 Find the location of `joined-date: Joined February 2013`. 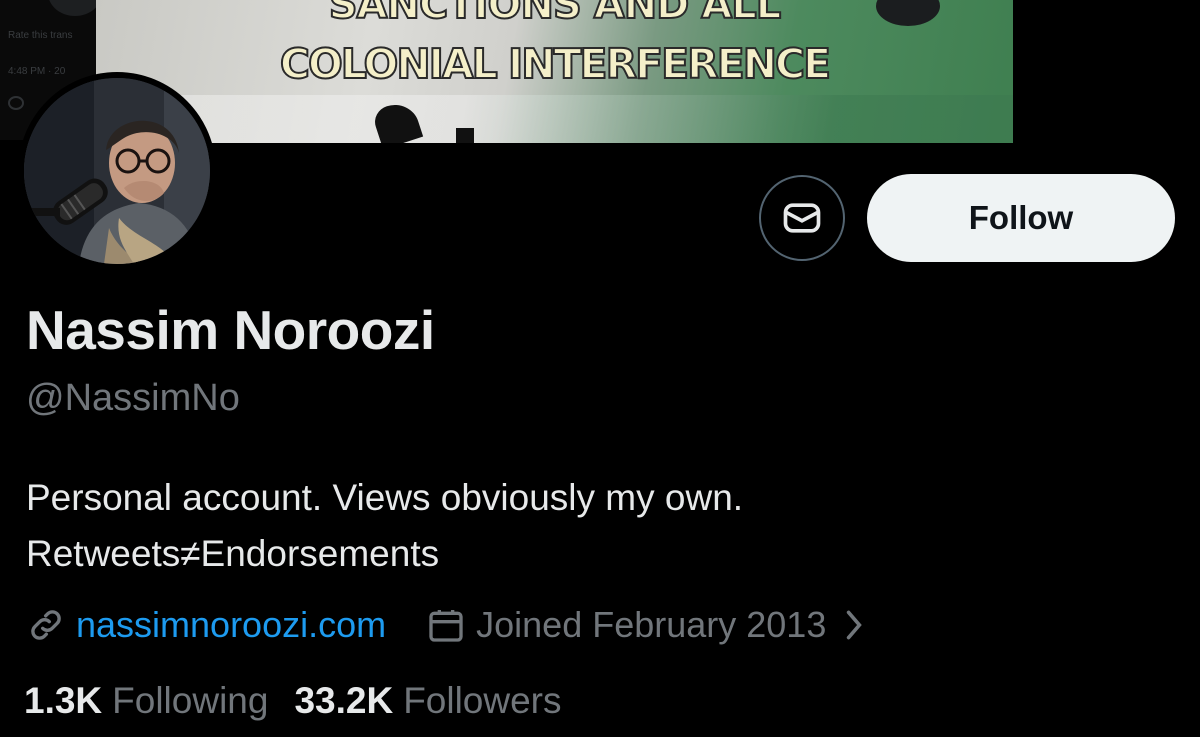

joined-date: Joined February 2013 is located at coordinates (651, 624).